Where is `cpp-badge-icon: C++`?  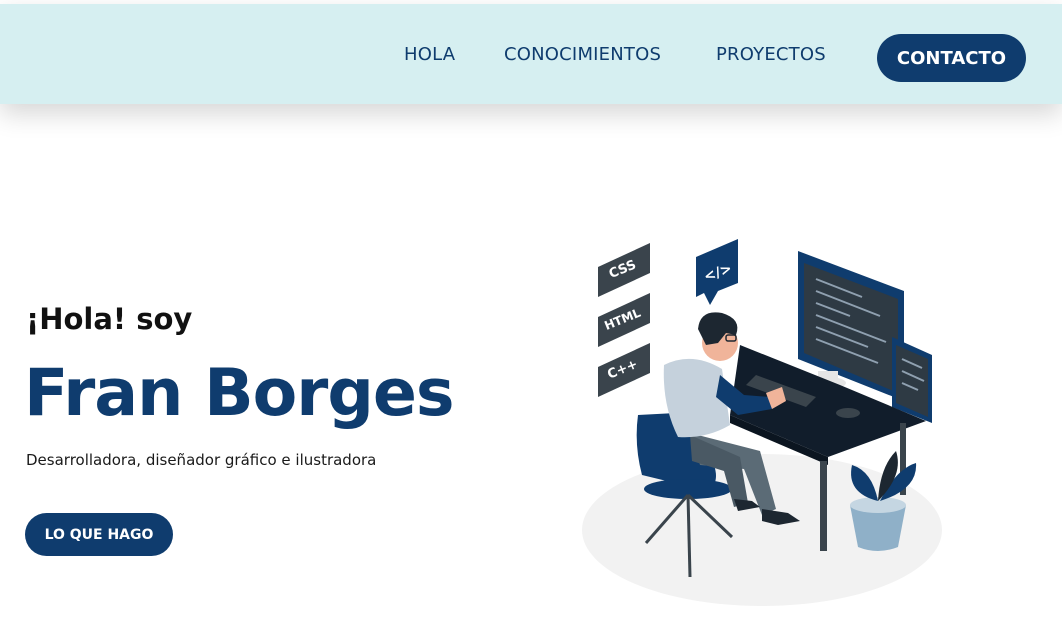 cpp-badge-icon: C++ is located at coordinates (624, 370).